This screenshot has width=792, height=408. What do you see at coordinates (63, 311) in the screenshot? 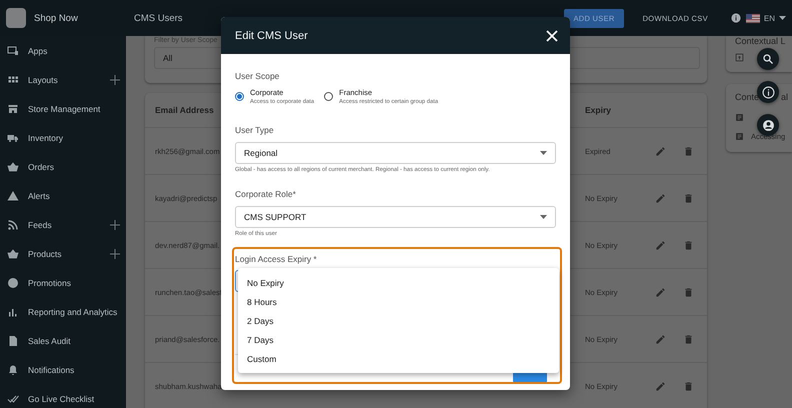
I see `sidebar-item: Reporting and Analytics` at bounding box center [63, 311].